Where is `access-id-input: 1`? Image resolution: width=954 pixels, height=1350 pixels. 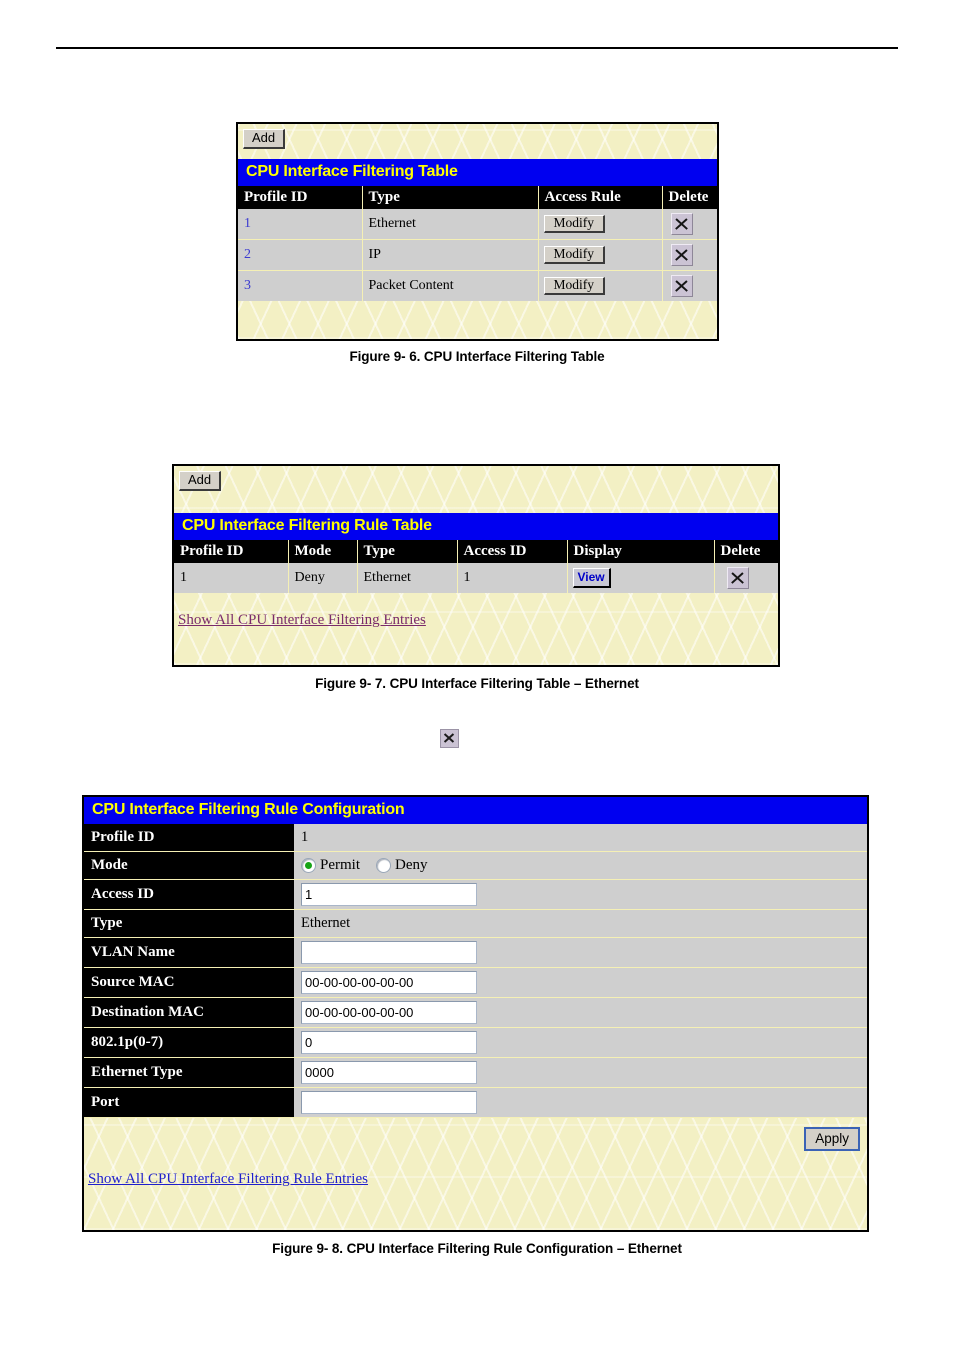
access-id-input: 1 is located at coordinates (389, 894).